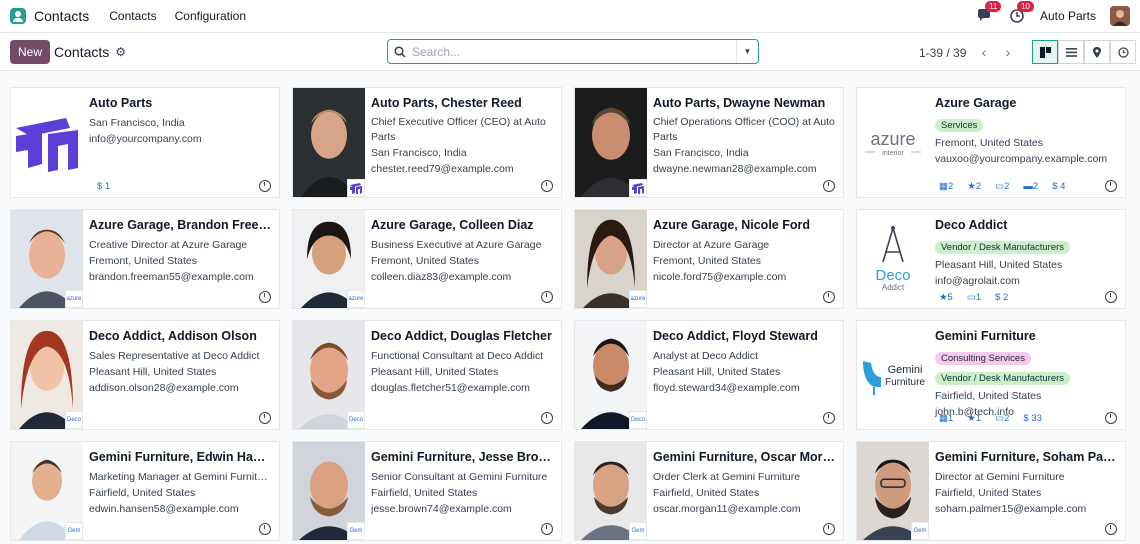  I want to click on card-location: San Francisco, India, so click(701, 153).